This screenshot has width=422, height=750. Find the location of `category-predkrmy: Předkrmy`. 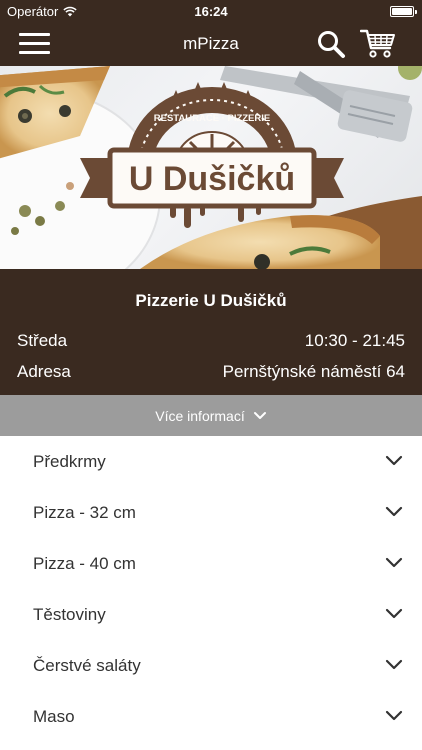

category-predkrmy: Předkrmy is located at coordinates (211, 461).